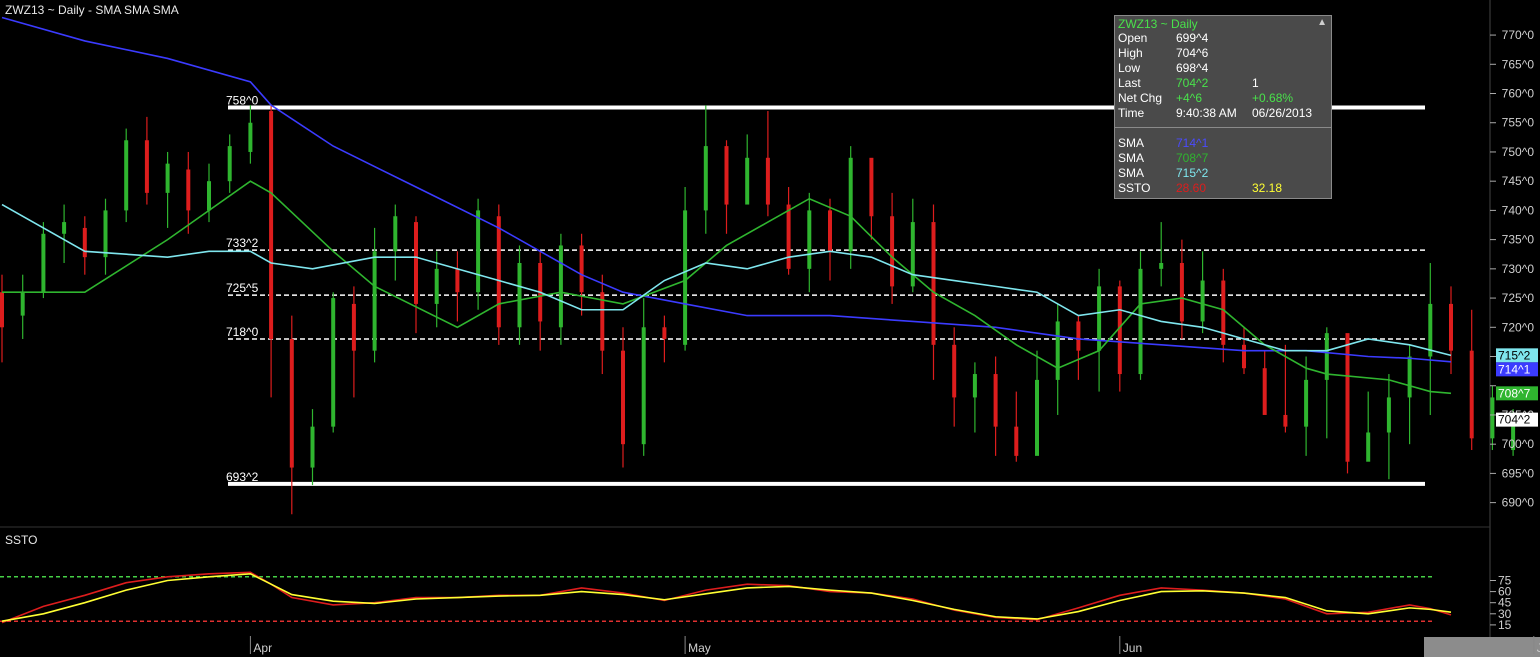  Describe the element at coordinates (1518, 181) in the screenshot. I see `price-tick-label: 745^0` at that location.